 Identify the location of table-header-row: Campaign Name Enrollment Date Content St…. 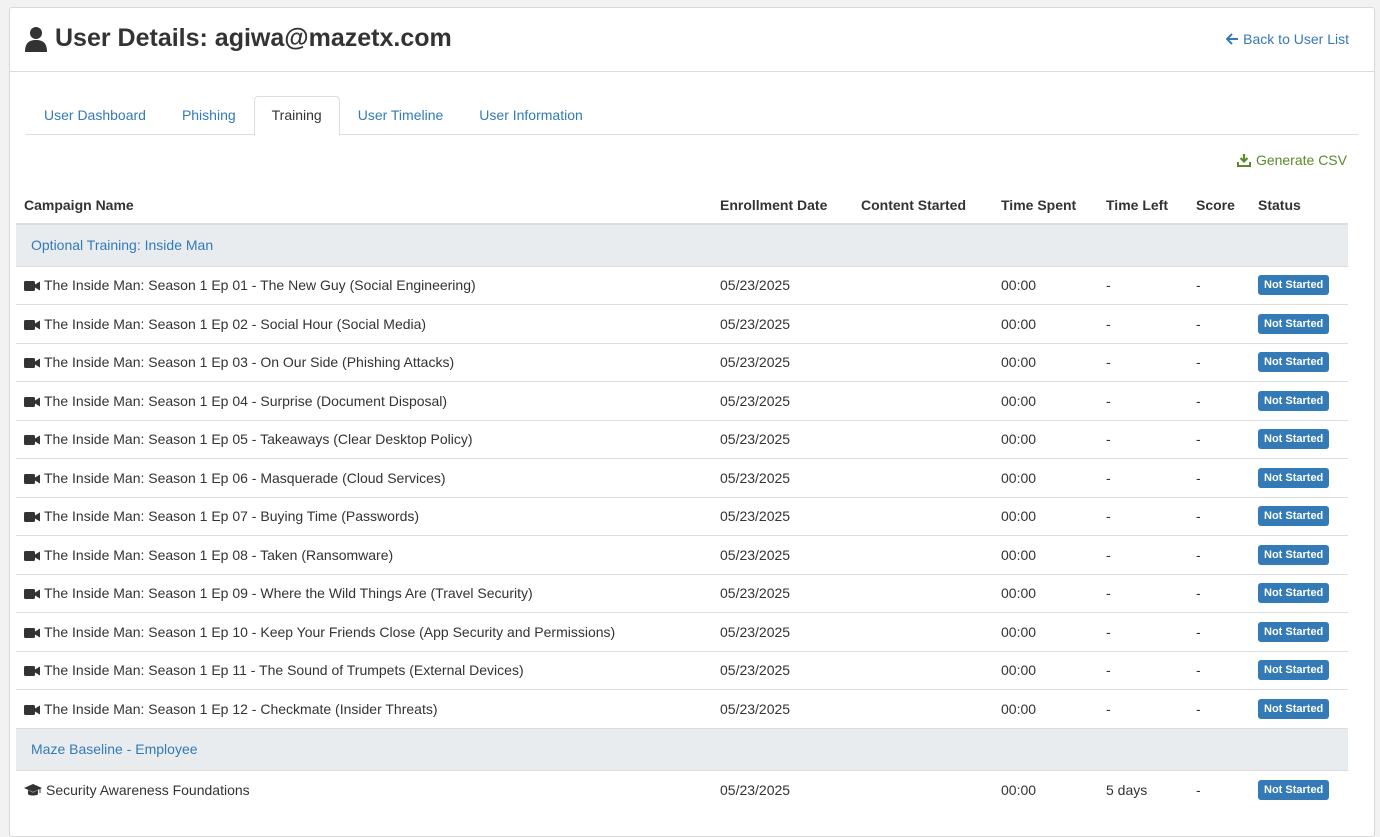
(682, 205).